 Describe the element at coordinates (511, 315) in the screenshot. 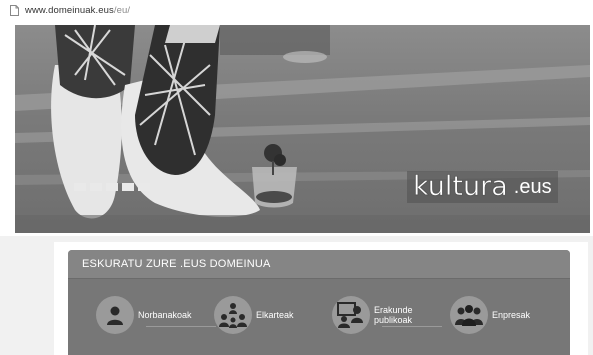

I see `category-label: Enpresak` at that location.